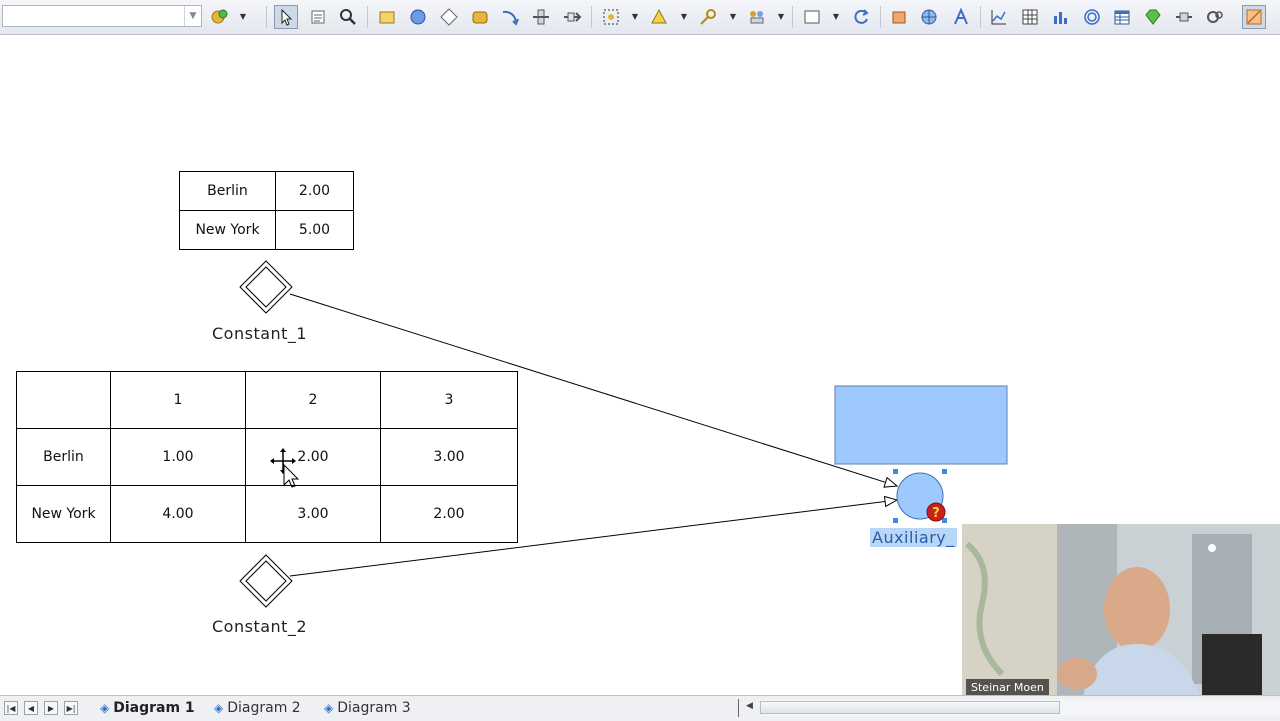  I want to click on scenario-combo: ▼, so click(102, 16).